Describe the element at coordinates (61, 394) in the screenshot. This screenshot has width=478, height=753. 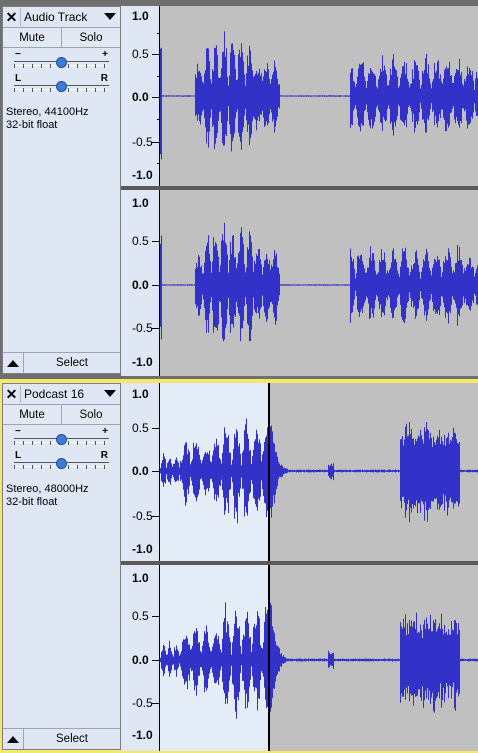
I see `track-header: ✕ Podcast 16` at that location.